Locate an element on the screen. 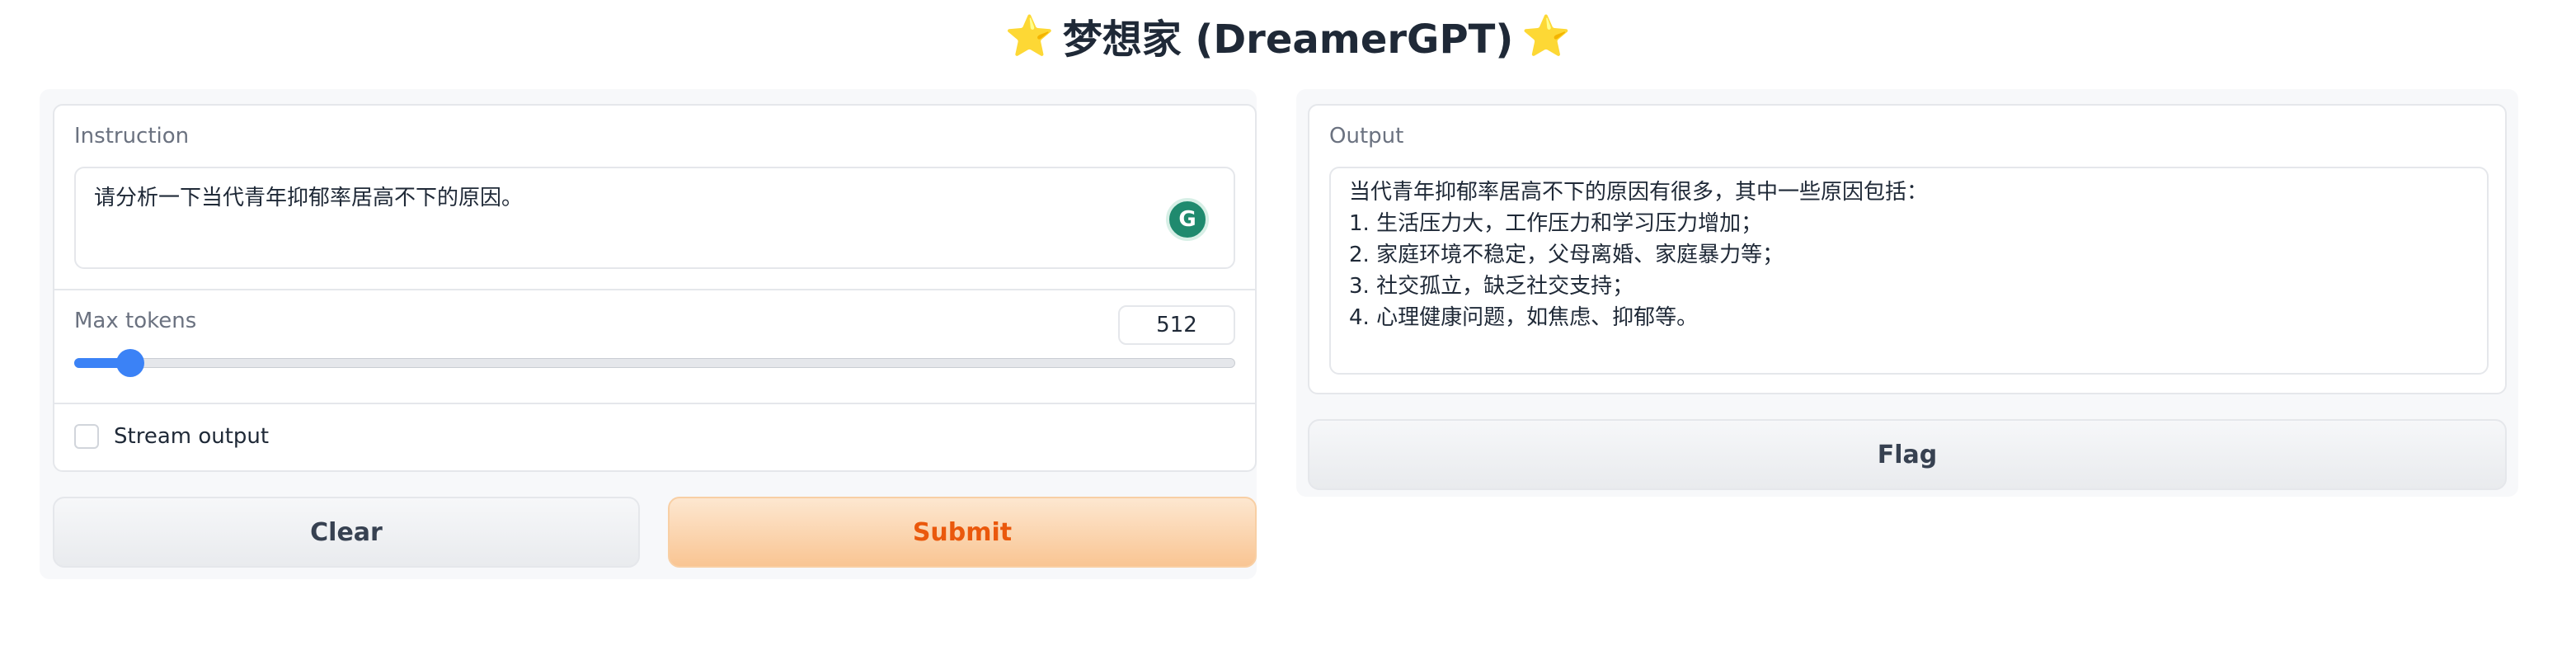  instruction-value: 请分析一下当代青年抑郁率居高不下的原因。 is located at coordinates (309, 198).